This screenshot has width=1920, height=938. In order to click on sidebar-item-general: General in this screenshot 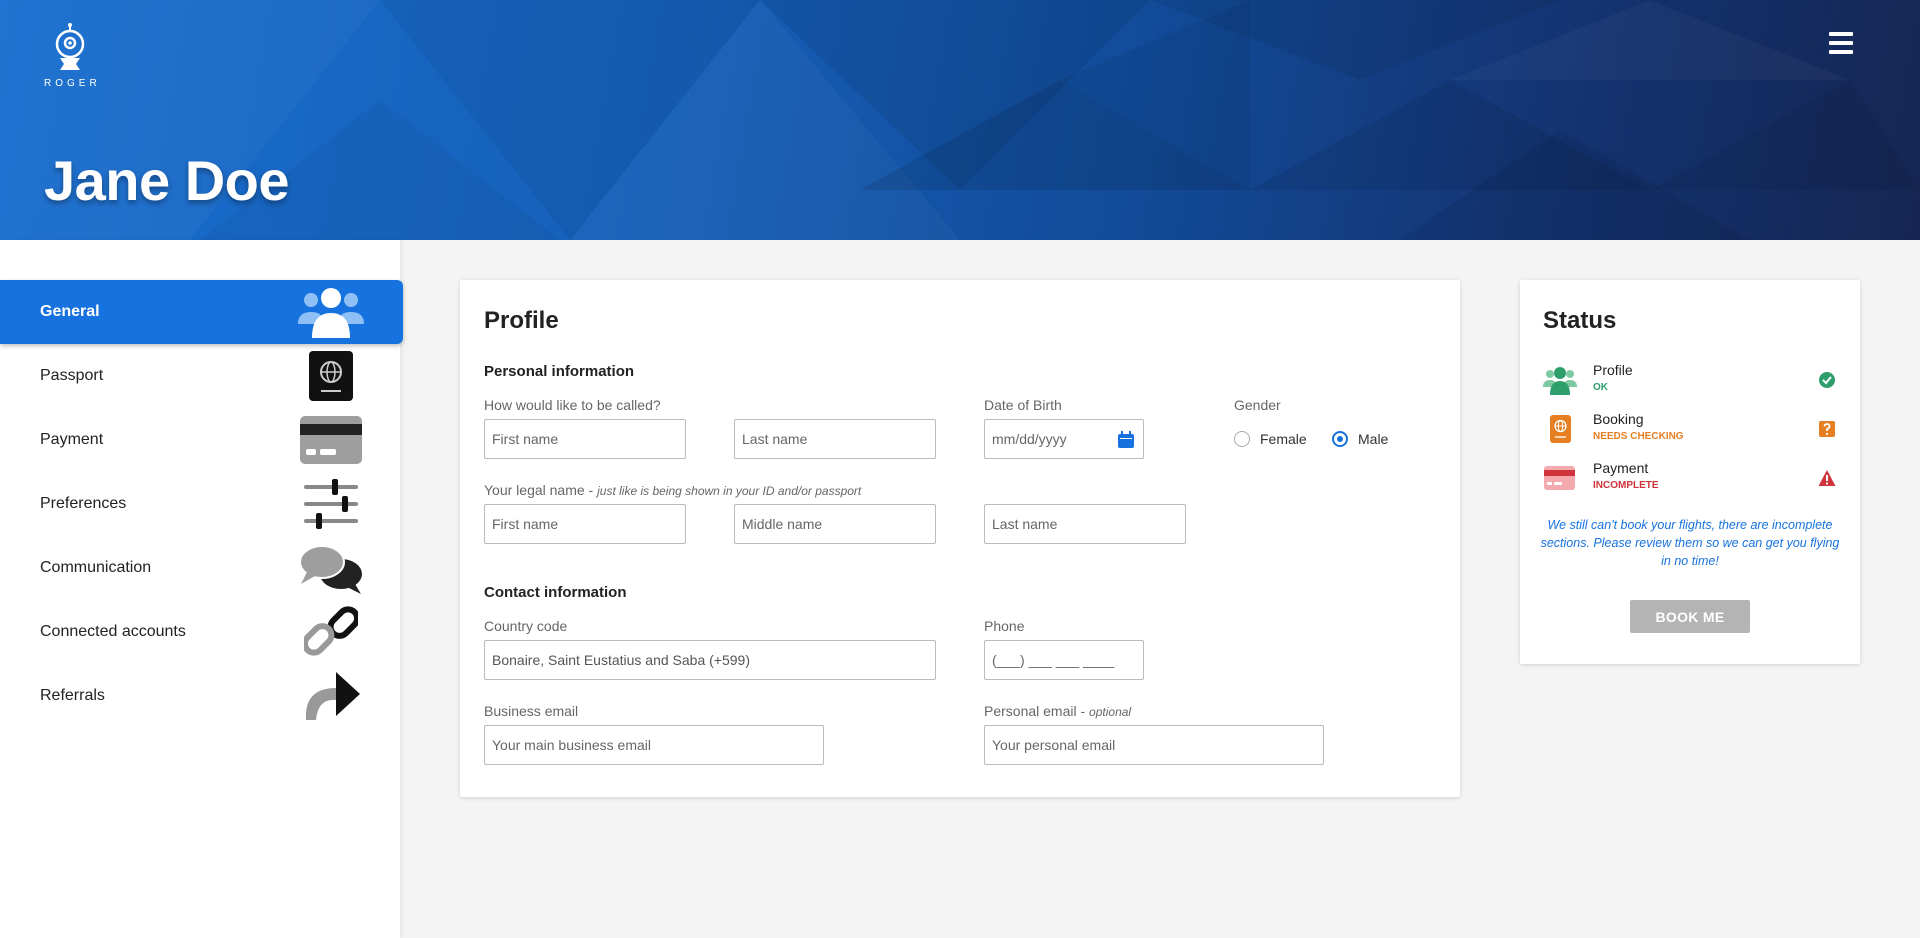, I will do `click(201, 312)`.